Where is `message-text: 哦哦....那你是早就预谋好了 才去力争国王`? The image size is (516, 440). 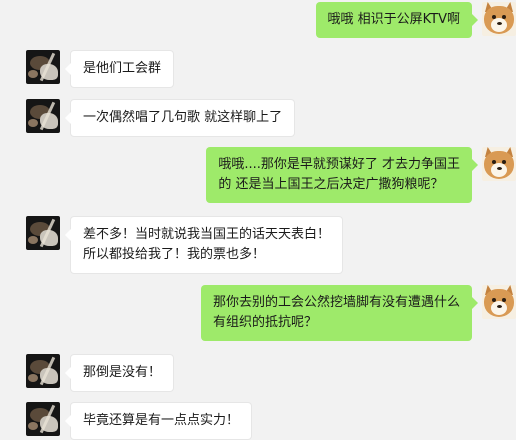
message-text: 哦哦....那你是早就预谋好了 才去力争国王 is located at coordinates (339, 164).